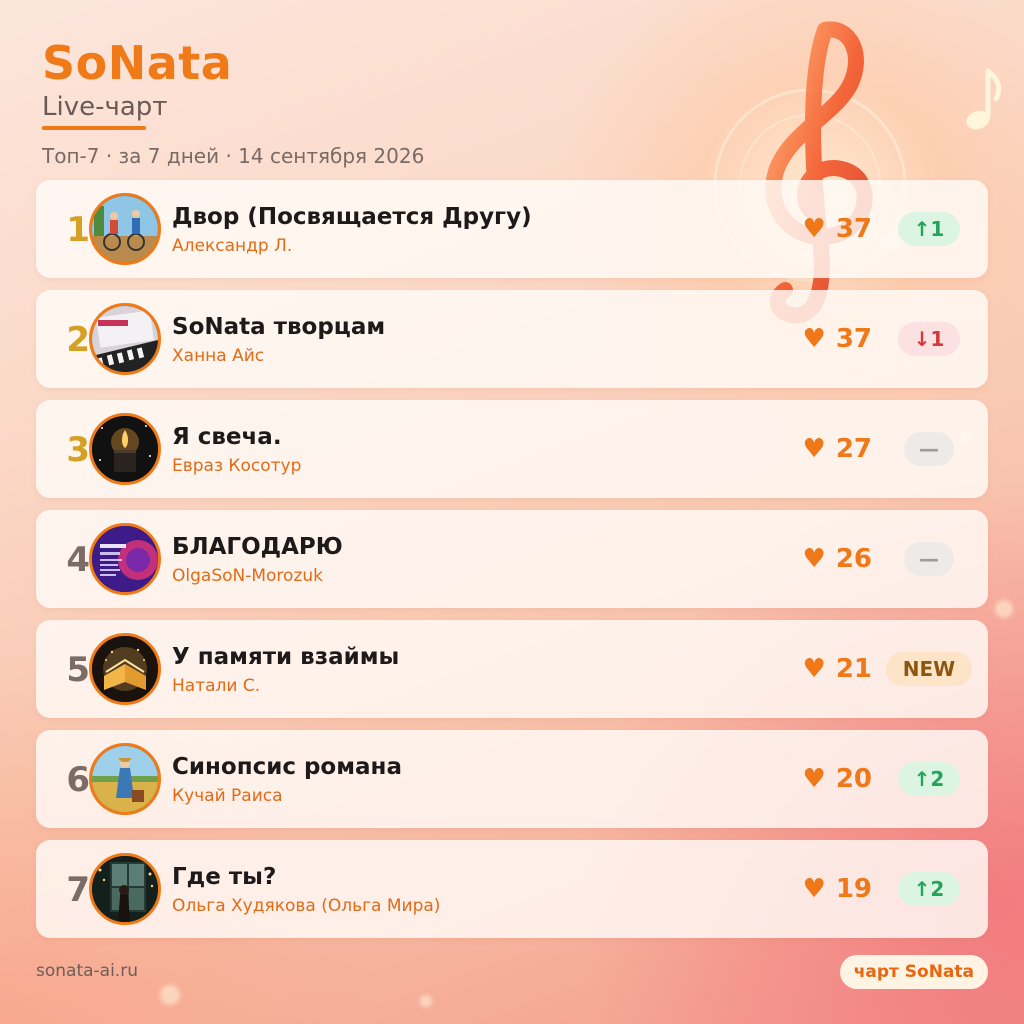  I want to click on artist-name: Ольга Худякова (Ольга Мира), so click(306, 906).